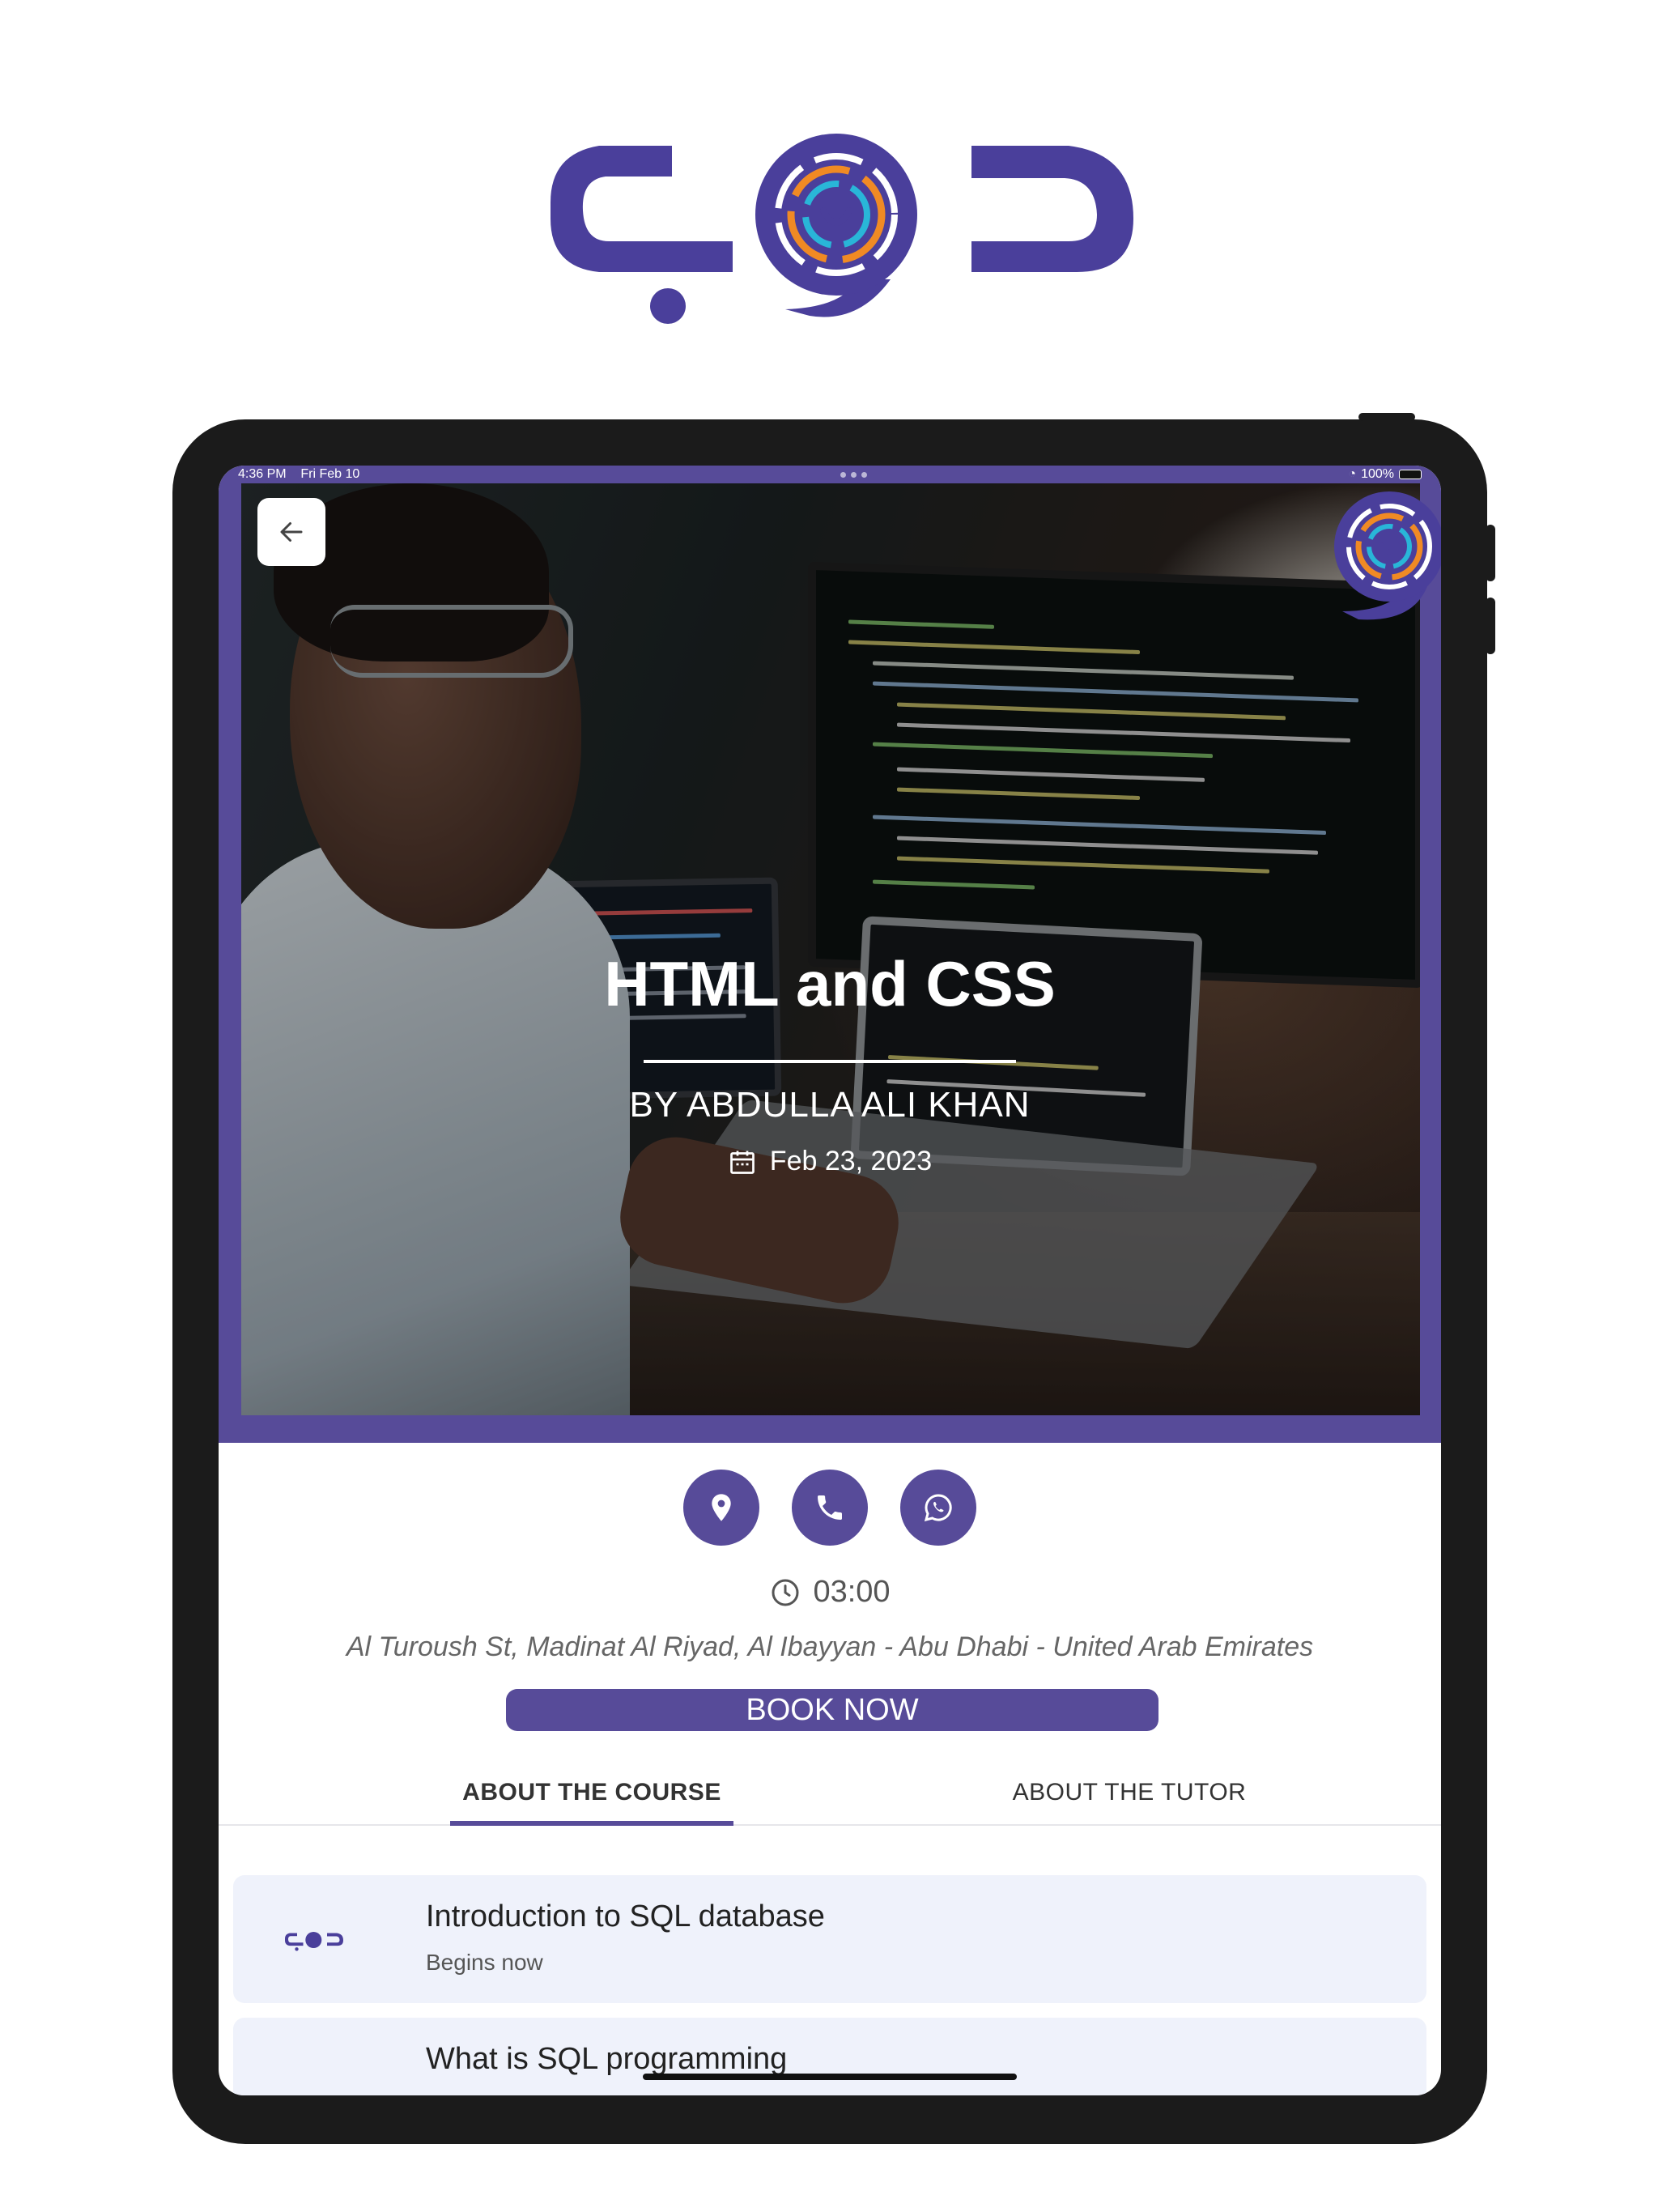  What do you see at coordinates (830, 475) in the screenshot?
I see `status-bar: 4:36 PM Fri Feb 10 ◔ 100%` at bounding box center [830, 475].